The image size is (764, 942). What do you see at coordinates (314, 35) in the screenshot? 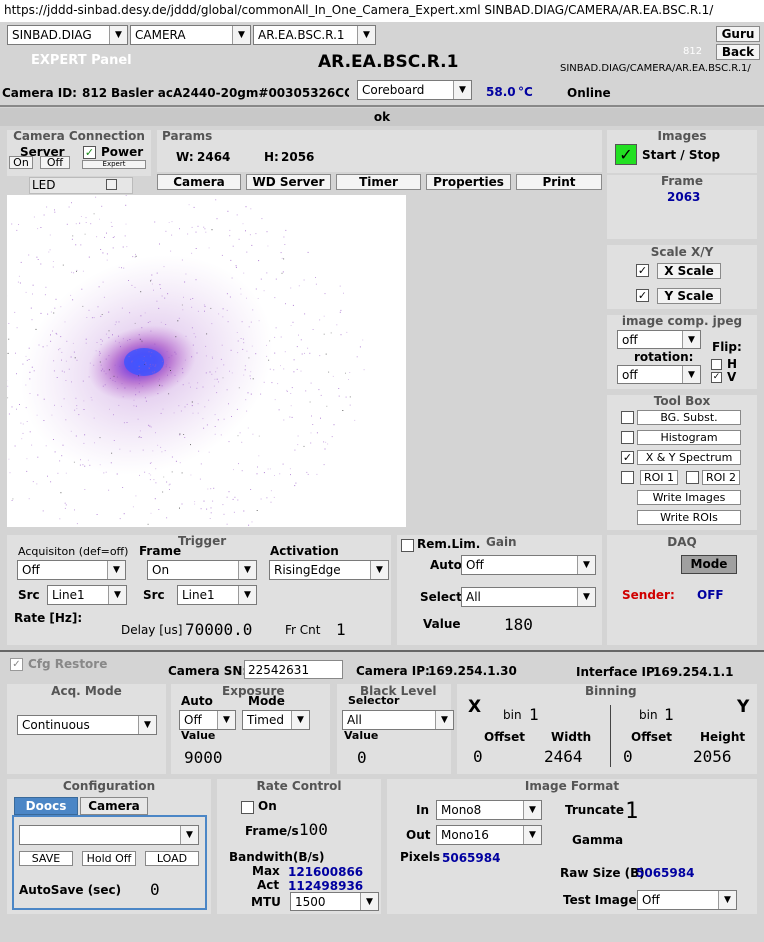
I see `device-select: AR.EA.BSC.R.1 ▼` at bounding box center [314, 35].